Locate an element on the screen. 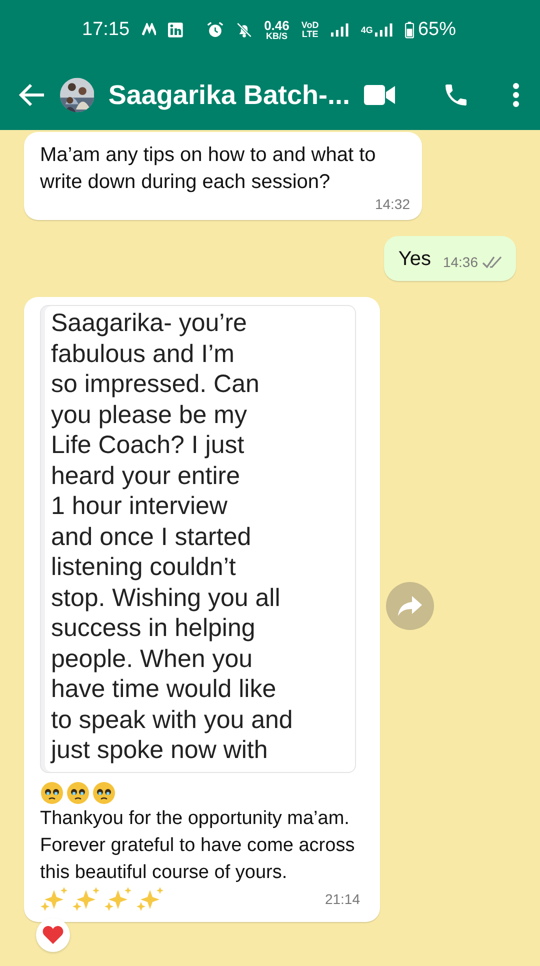 Image resolution: width=540 pixels, height=966 pixels. image-text-line: people. When you is located at coordinates (152, 659).